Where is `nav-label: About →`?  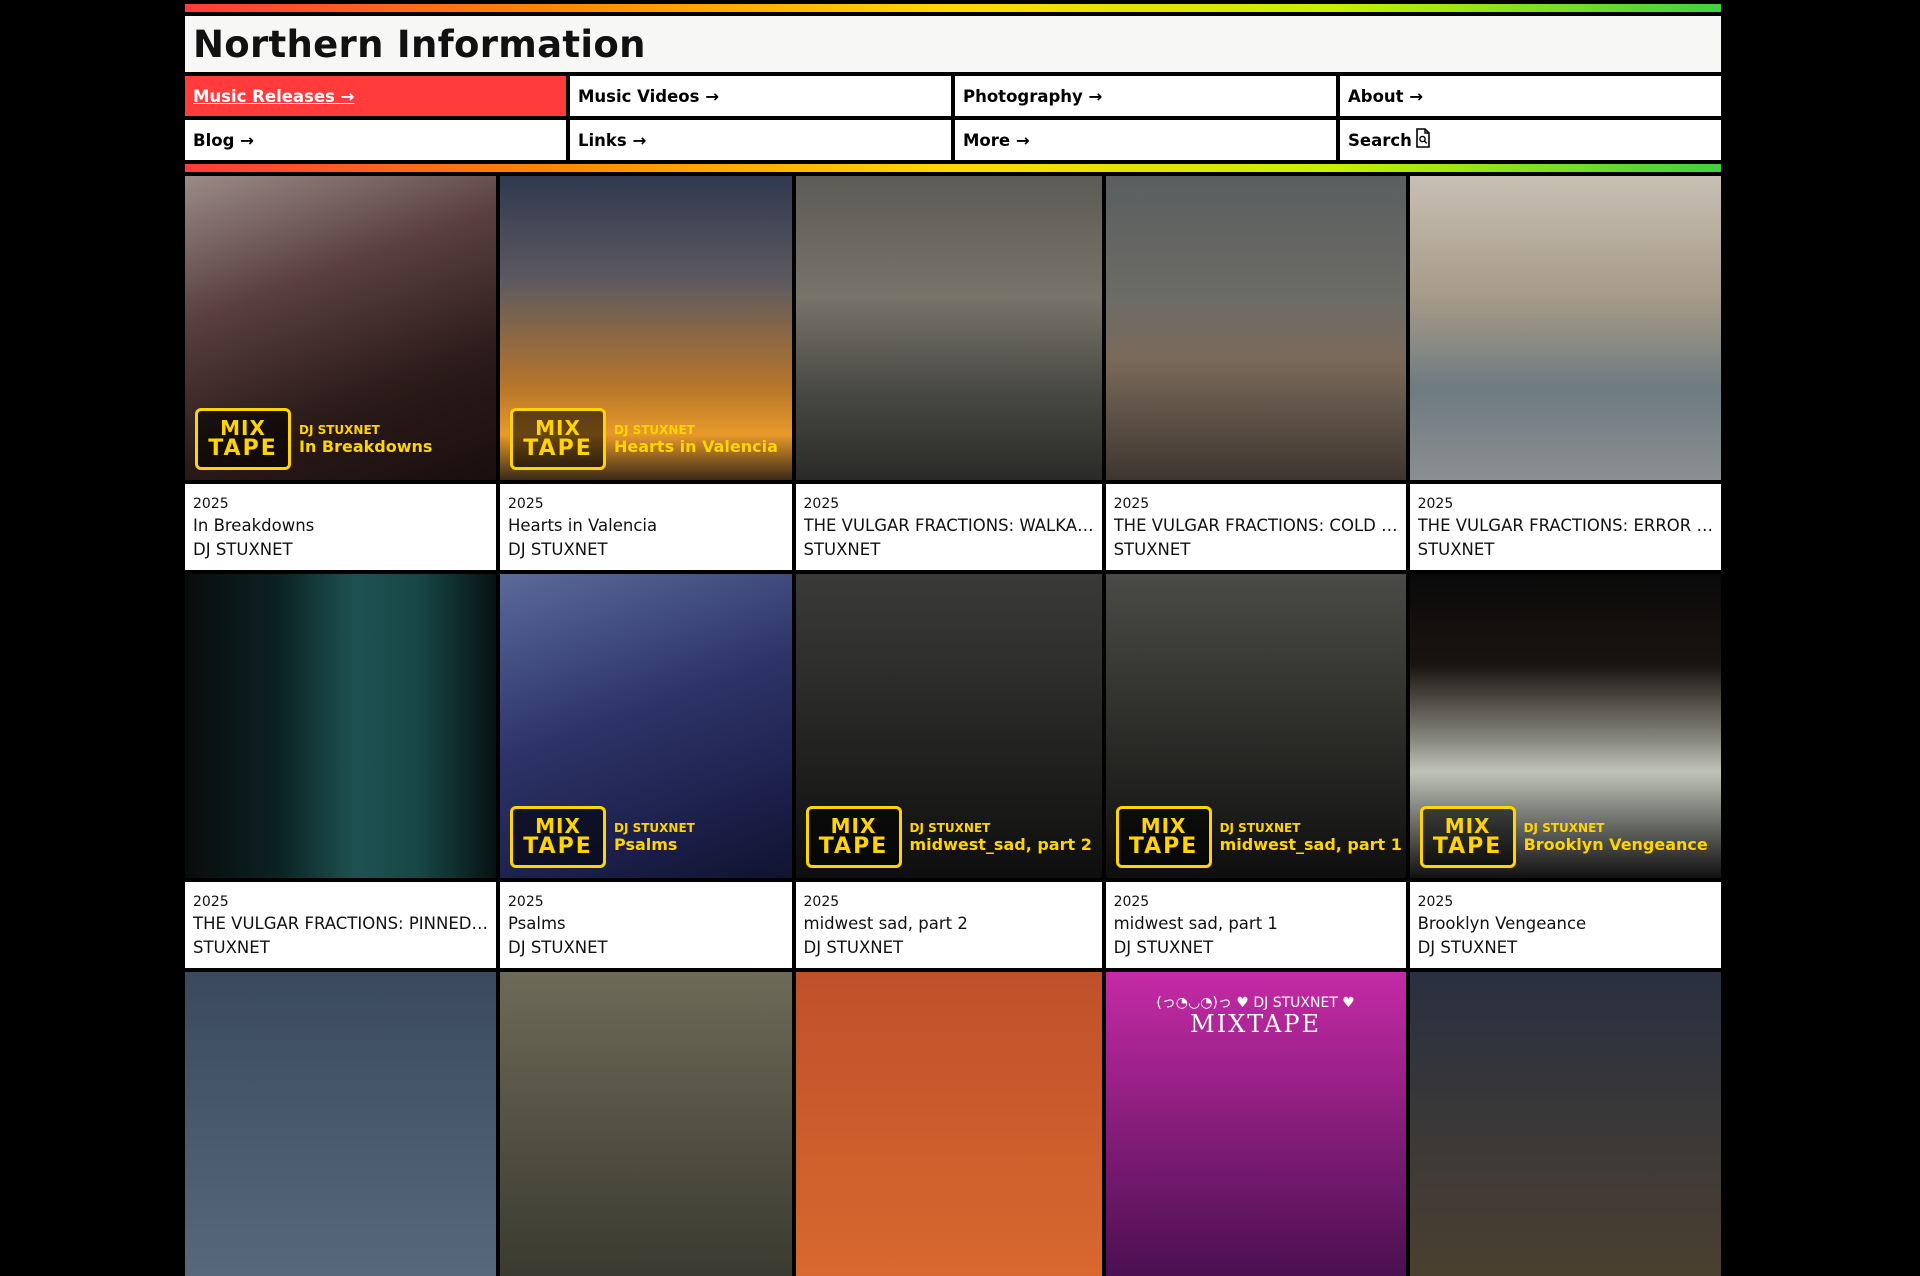 nav-label: About → is located at coordinates (1386, 96).